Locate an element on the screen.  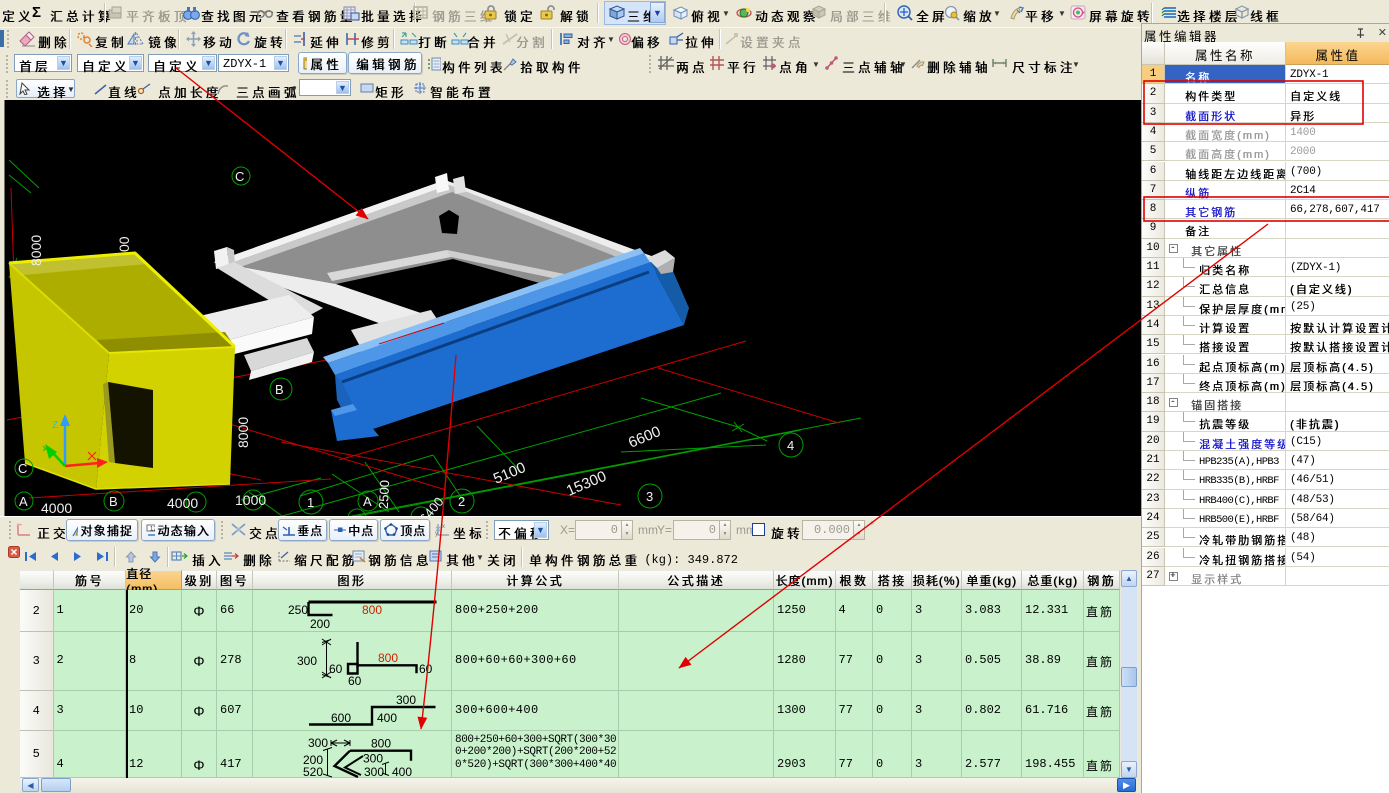
svg-text: 2 is located at coordinates (461, 501).